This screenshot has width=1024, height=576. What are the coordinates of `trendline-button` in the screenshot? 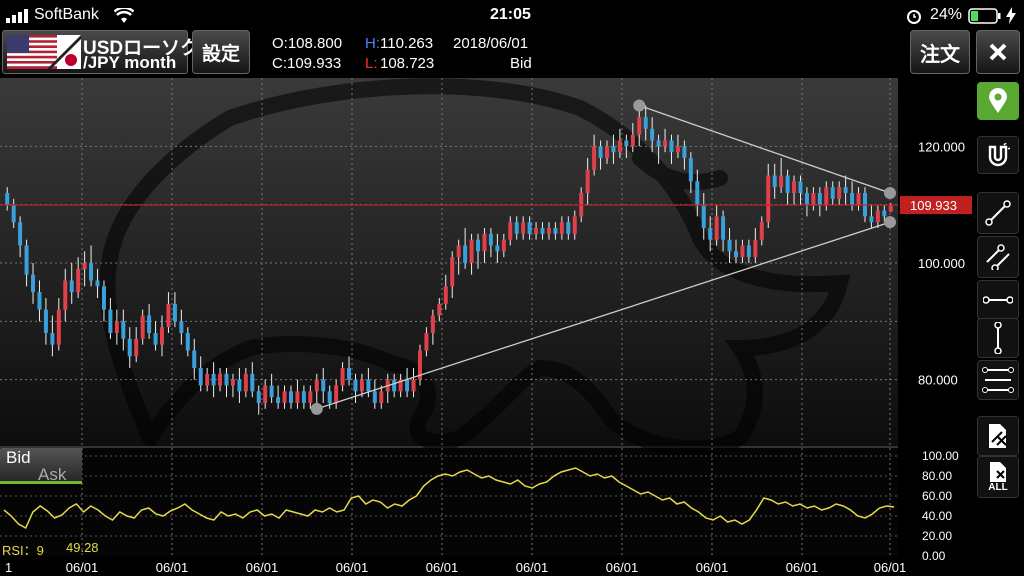 It's located at (998, 213).